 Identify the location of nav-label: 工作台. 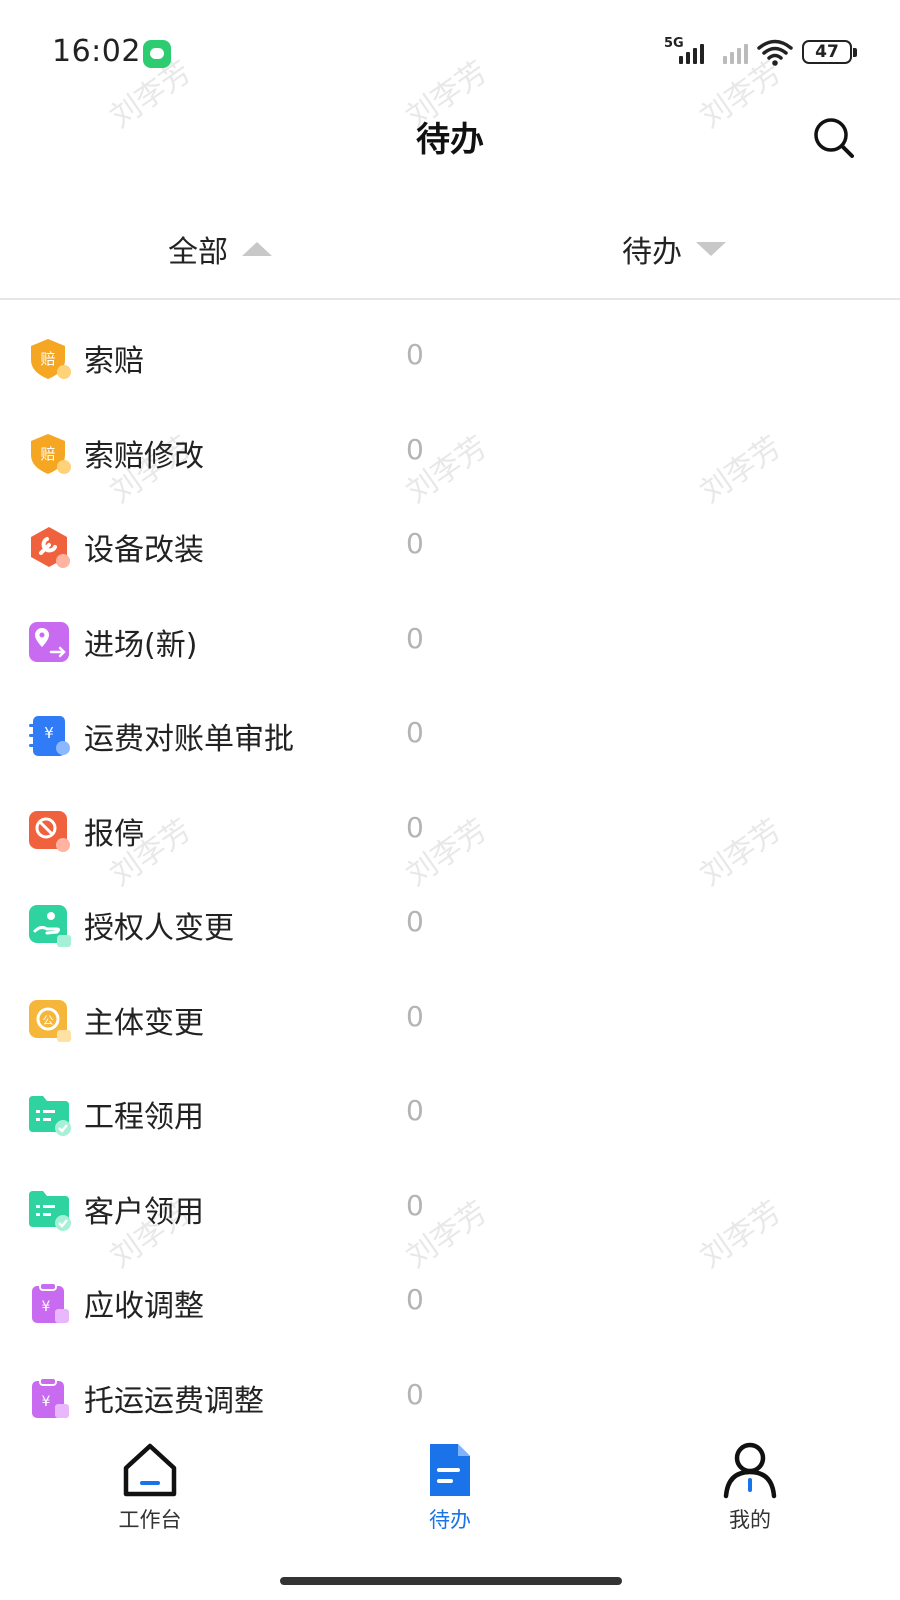
(150, 1520).